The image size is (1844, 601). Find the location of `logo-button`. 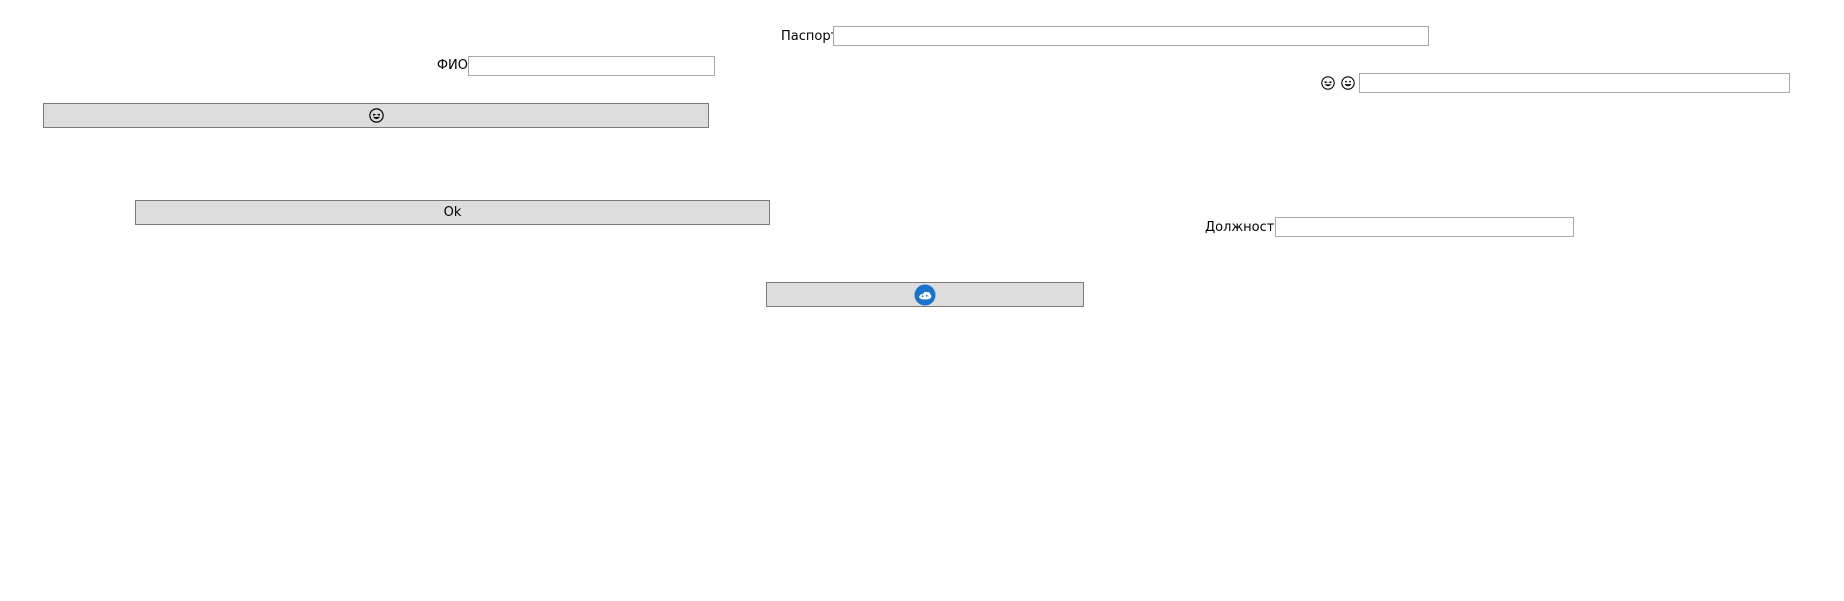

logo-button is located at coordinates (925, 294).